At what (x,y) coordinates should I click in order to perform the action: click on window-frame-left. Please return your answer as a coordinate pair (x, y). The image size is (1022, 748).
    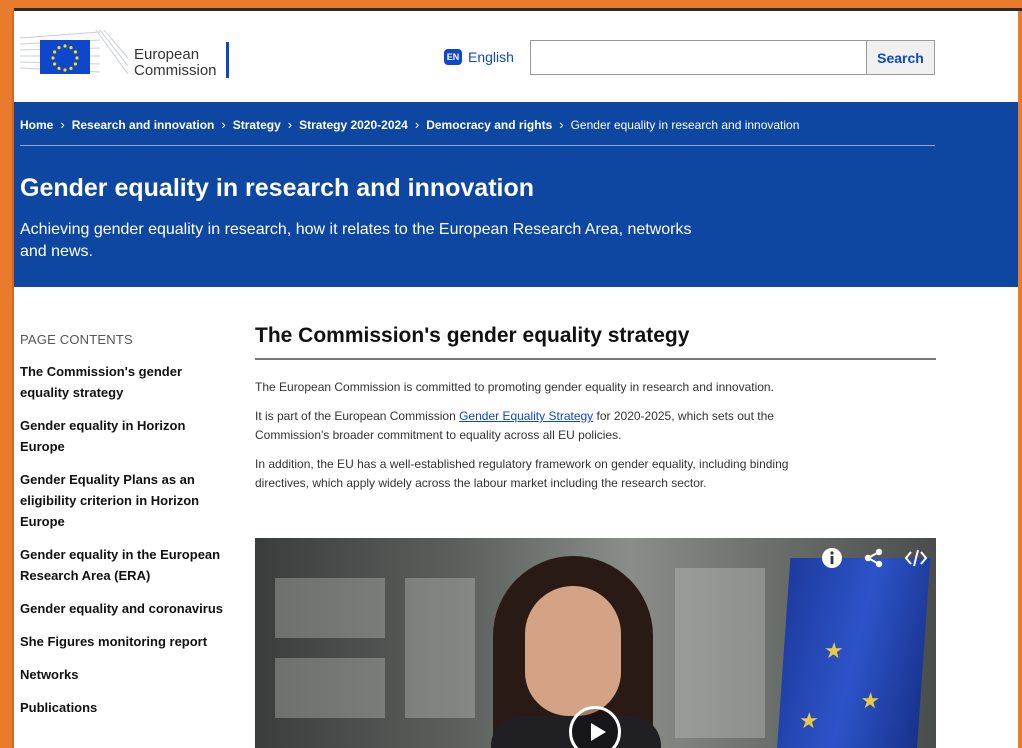
    Looking at the image, I should click on (7, 374).